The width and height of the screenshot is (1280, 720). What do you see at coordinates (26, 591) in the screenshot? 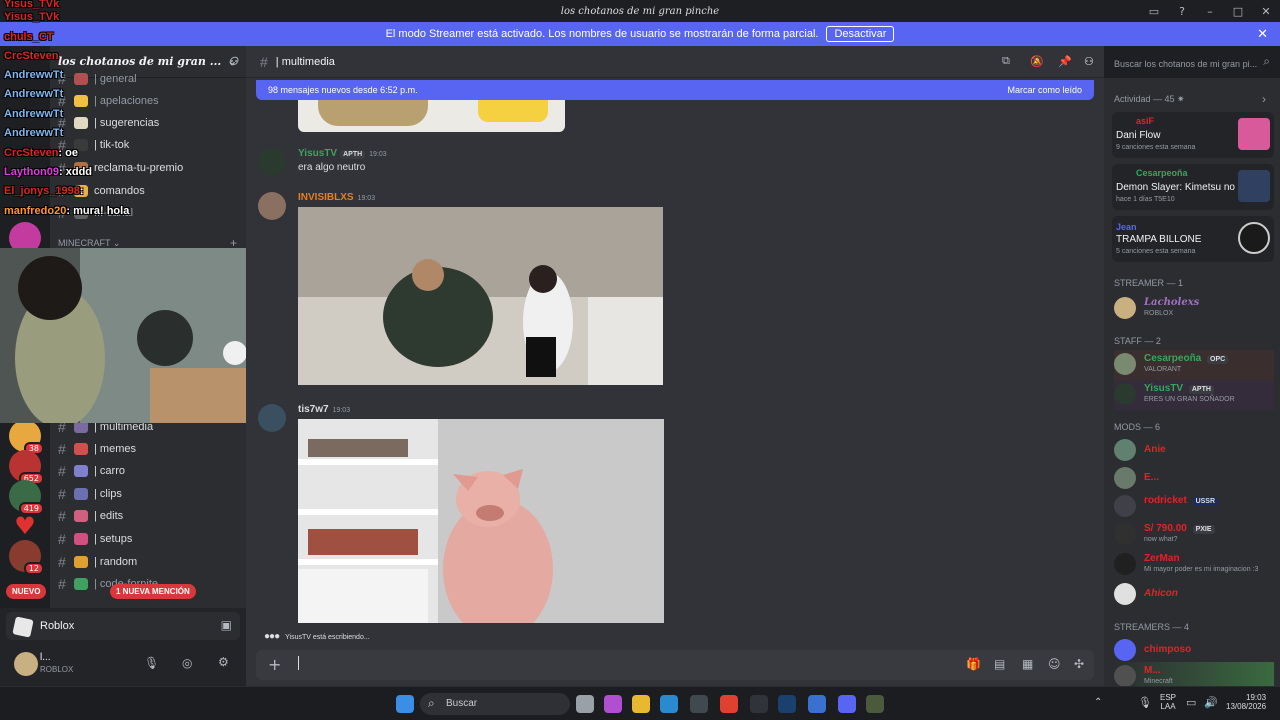
I see `new-pill: NUEVO` at bounding box center [26, 591].